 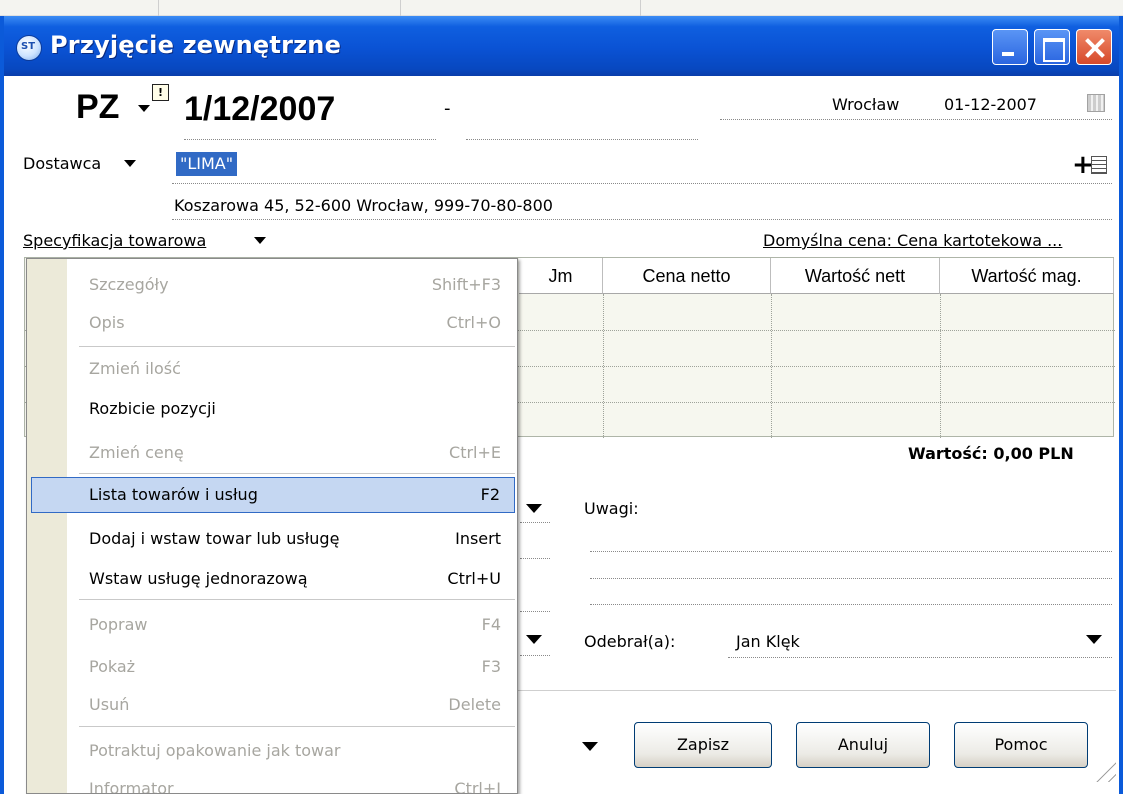 What do you see at coordinates (1096, 103) in the screenshot?
I see `calendar-icon` at bounding box center [1096, 103].